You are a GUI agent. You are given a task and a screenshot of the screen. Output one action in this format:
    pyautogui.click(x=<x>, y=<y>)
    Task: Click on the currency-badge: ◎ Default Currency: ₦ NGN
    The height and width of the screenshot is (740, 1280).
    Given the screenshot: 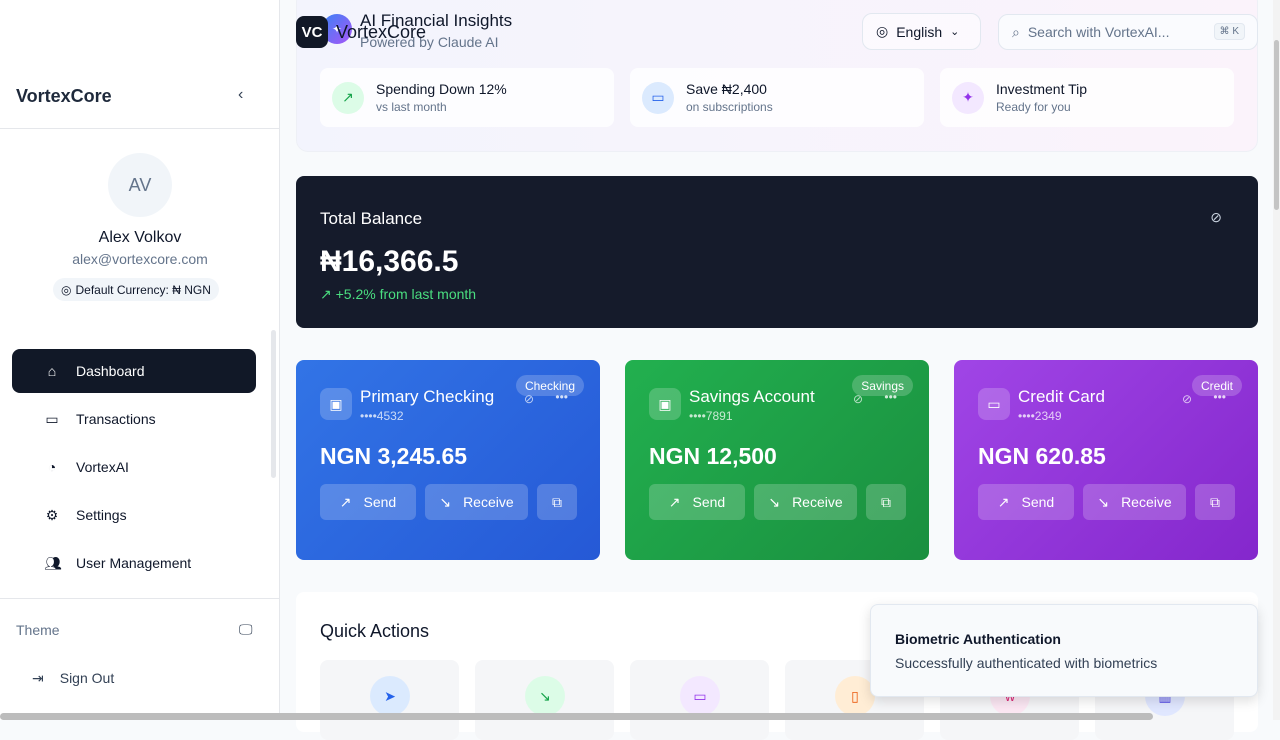 What is the action you would take?
    pyautogui.click(x=136, y=289)
    